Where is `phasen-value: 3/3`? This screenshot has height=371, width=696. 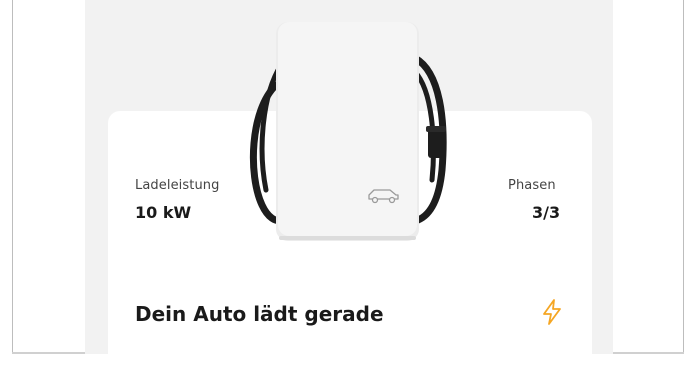
phasen-value: 3/3 is located at coordinates (546, 212).